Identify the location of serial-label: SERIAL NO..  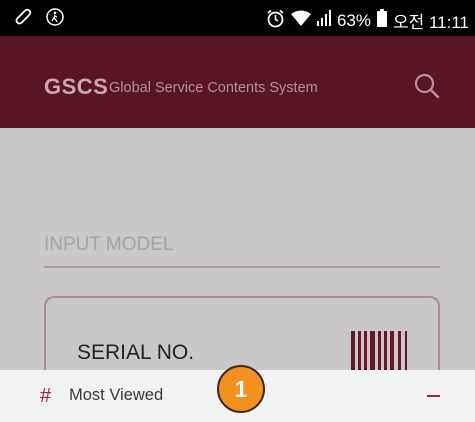
(136, 352).